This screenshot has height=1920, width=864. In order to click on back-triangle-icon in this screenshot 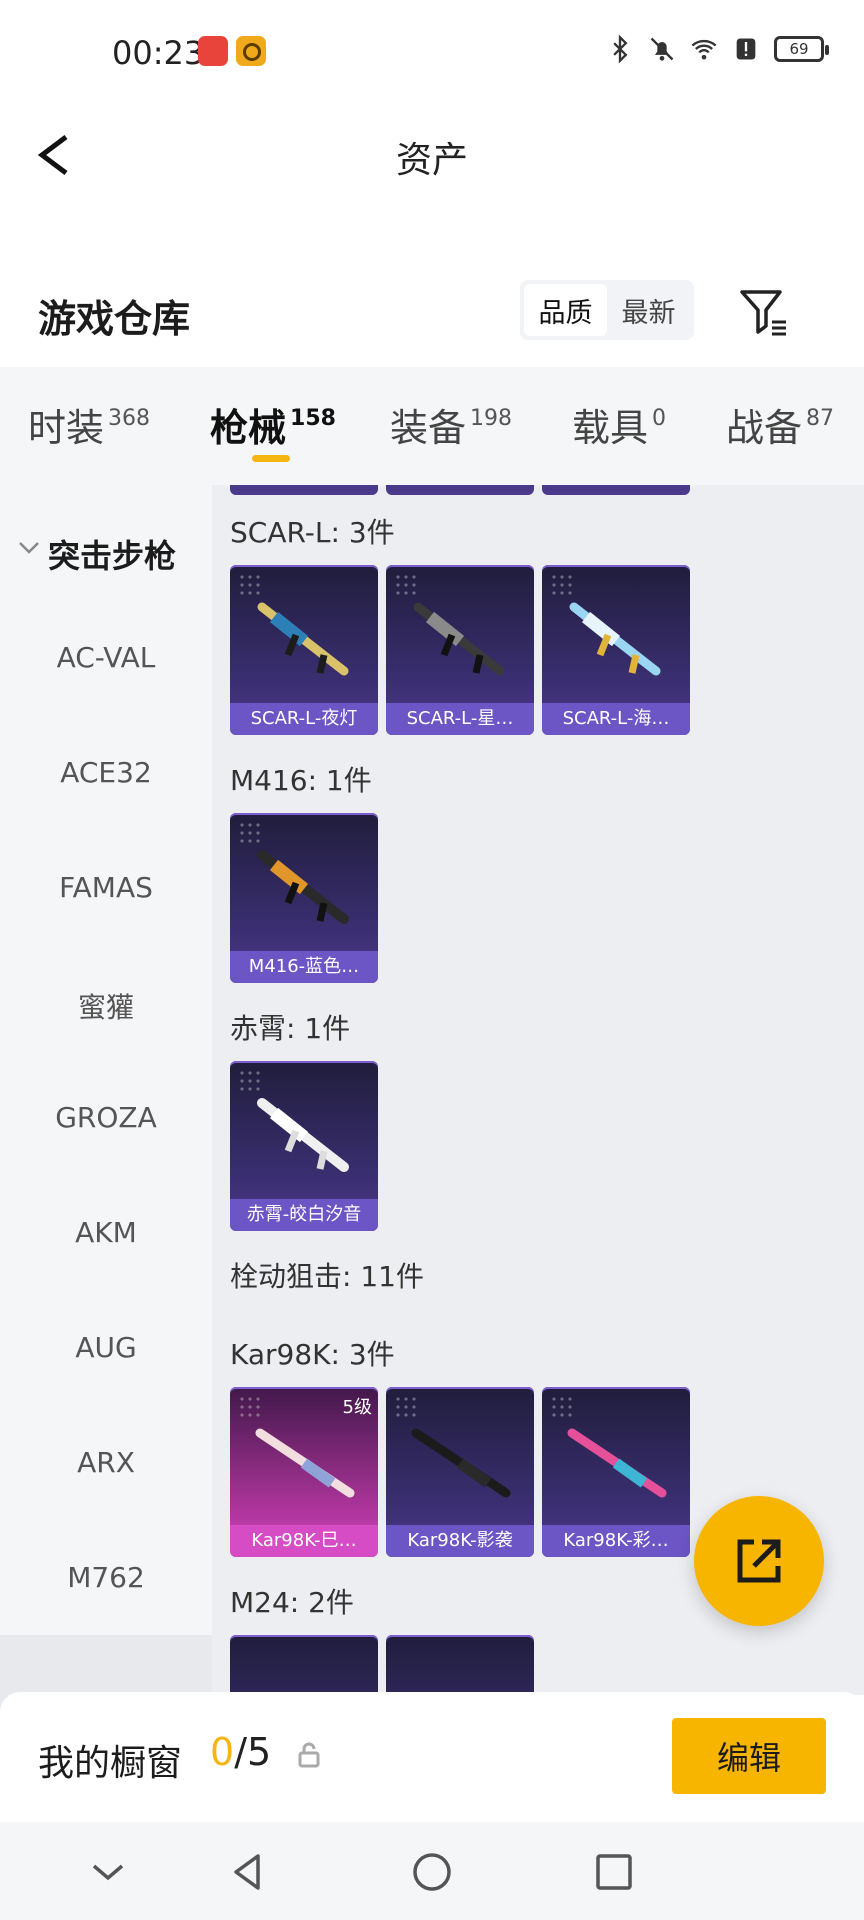, I will do `click(248, 1872)`.